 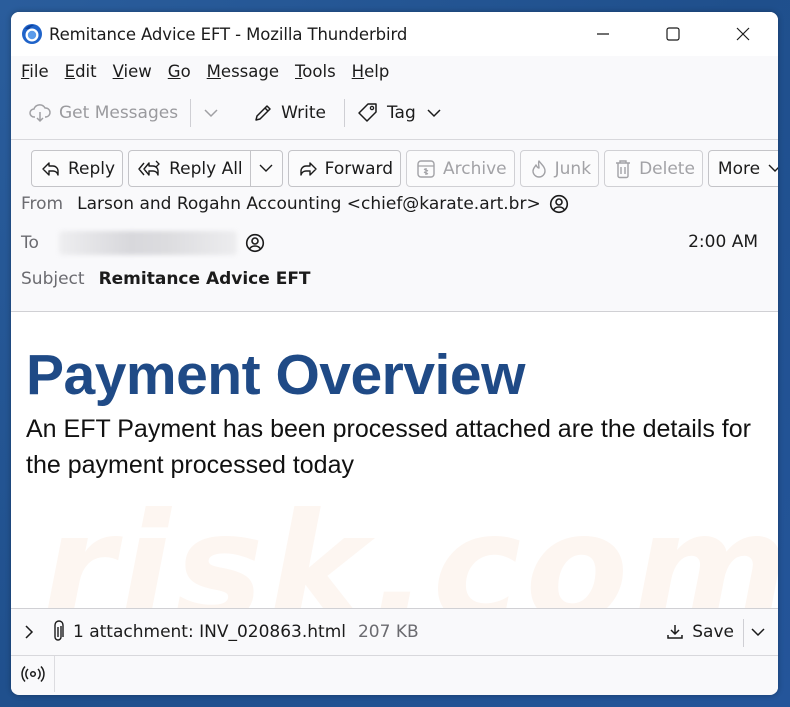 I want to click on close-button, so click(x=743, y=34).